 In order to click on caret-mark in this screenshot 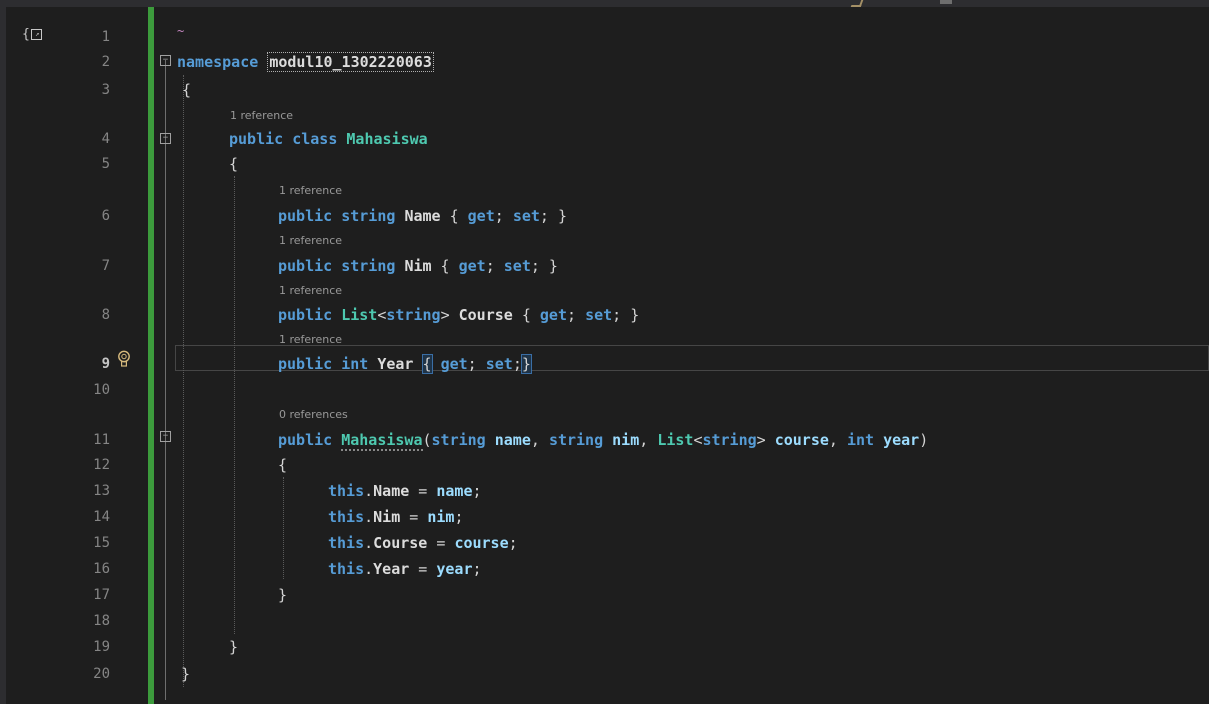, I will do `click(857, 3)`.